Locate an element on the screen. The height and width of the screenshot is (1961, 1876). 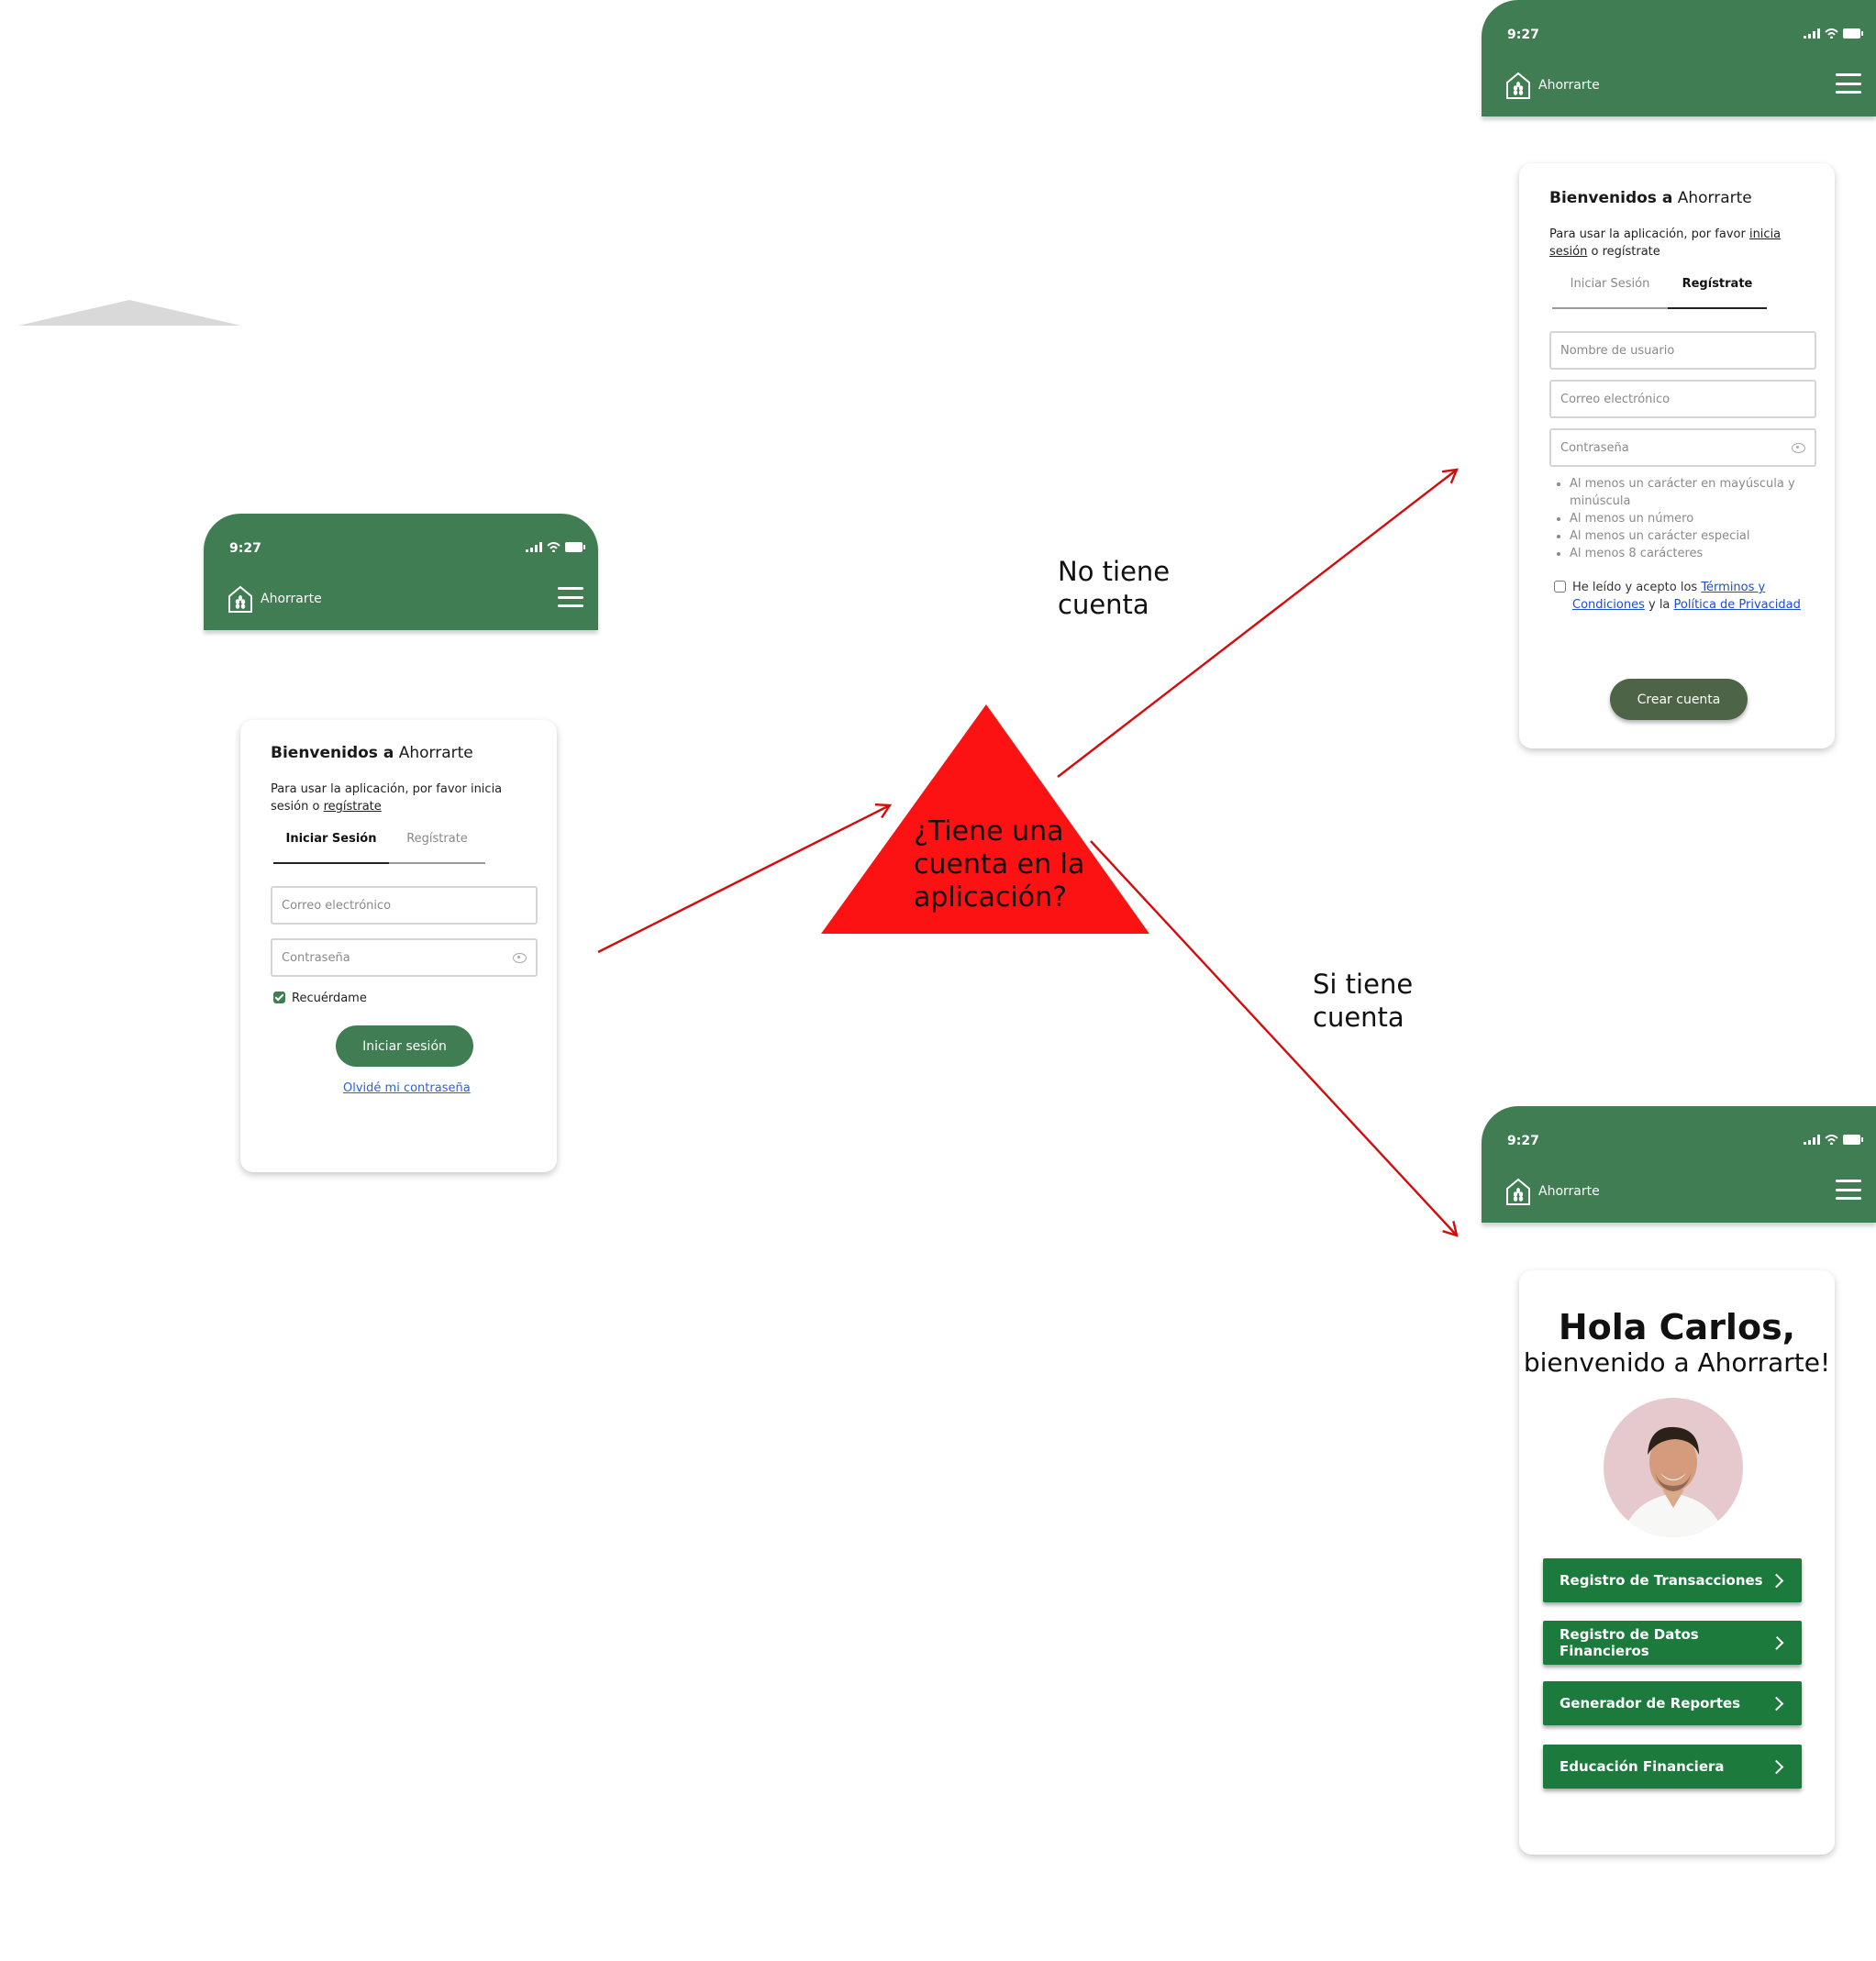
home-app-header: 9:27 Ahorrarte is located at coordinates (1679, 1164).